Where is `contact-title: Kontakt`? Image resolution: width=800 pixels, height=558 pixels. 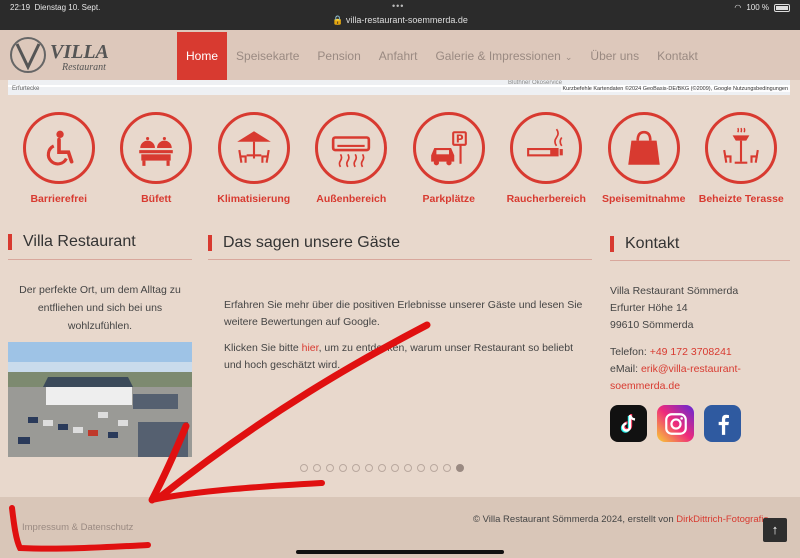
contact-title: Kontakt is located at coordinates (644, 244).